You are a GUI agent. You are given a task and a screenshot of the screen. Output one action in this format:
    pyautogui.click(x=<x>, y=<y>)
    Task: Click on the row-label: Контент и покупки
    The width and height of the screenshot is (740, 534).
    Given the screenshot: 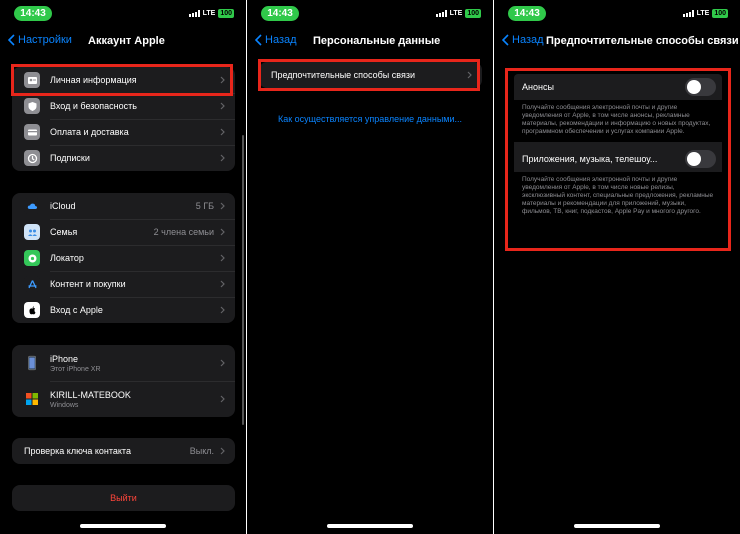 What is the action you would take?
    pyautogui.click(x=88, y=284)
    